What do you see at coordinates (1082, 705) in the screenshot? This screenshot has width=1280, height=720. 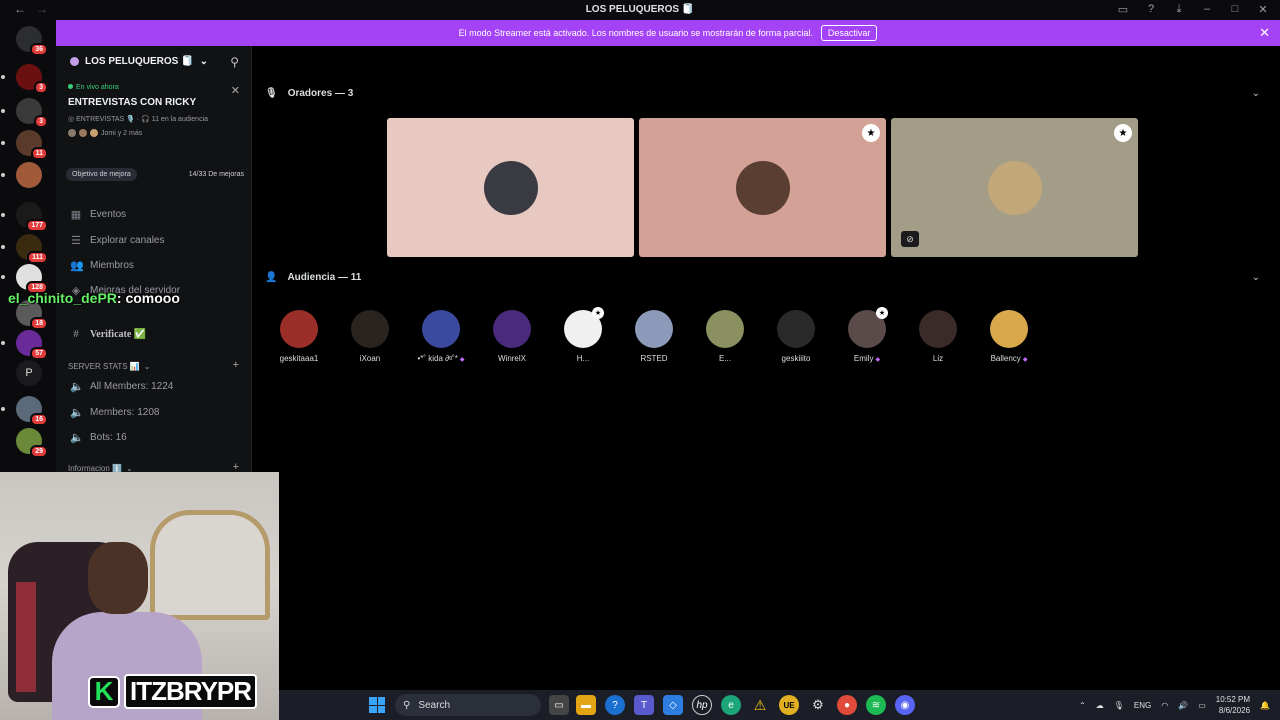 I see `chevron-up-icon: ⌃` at bounding box center [1082, 705].